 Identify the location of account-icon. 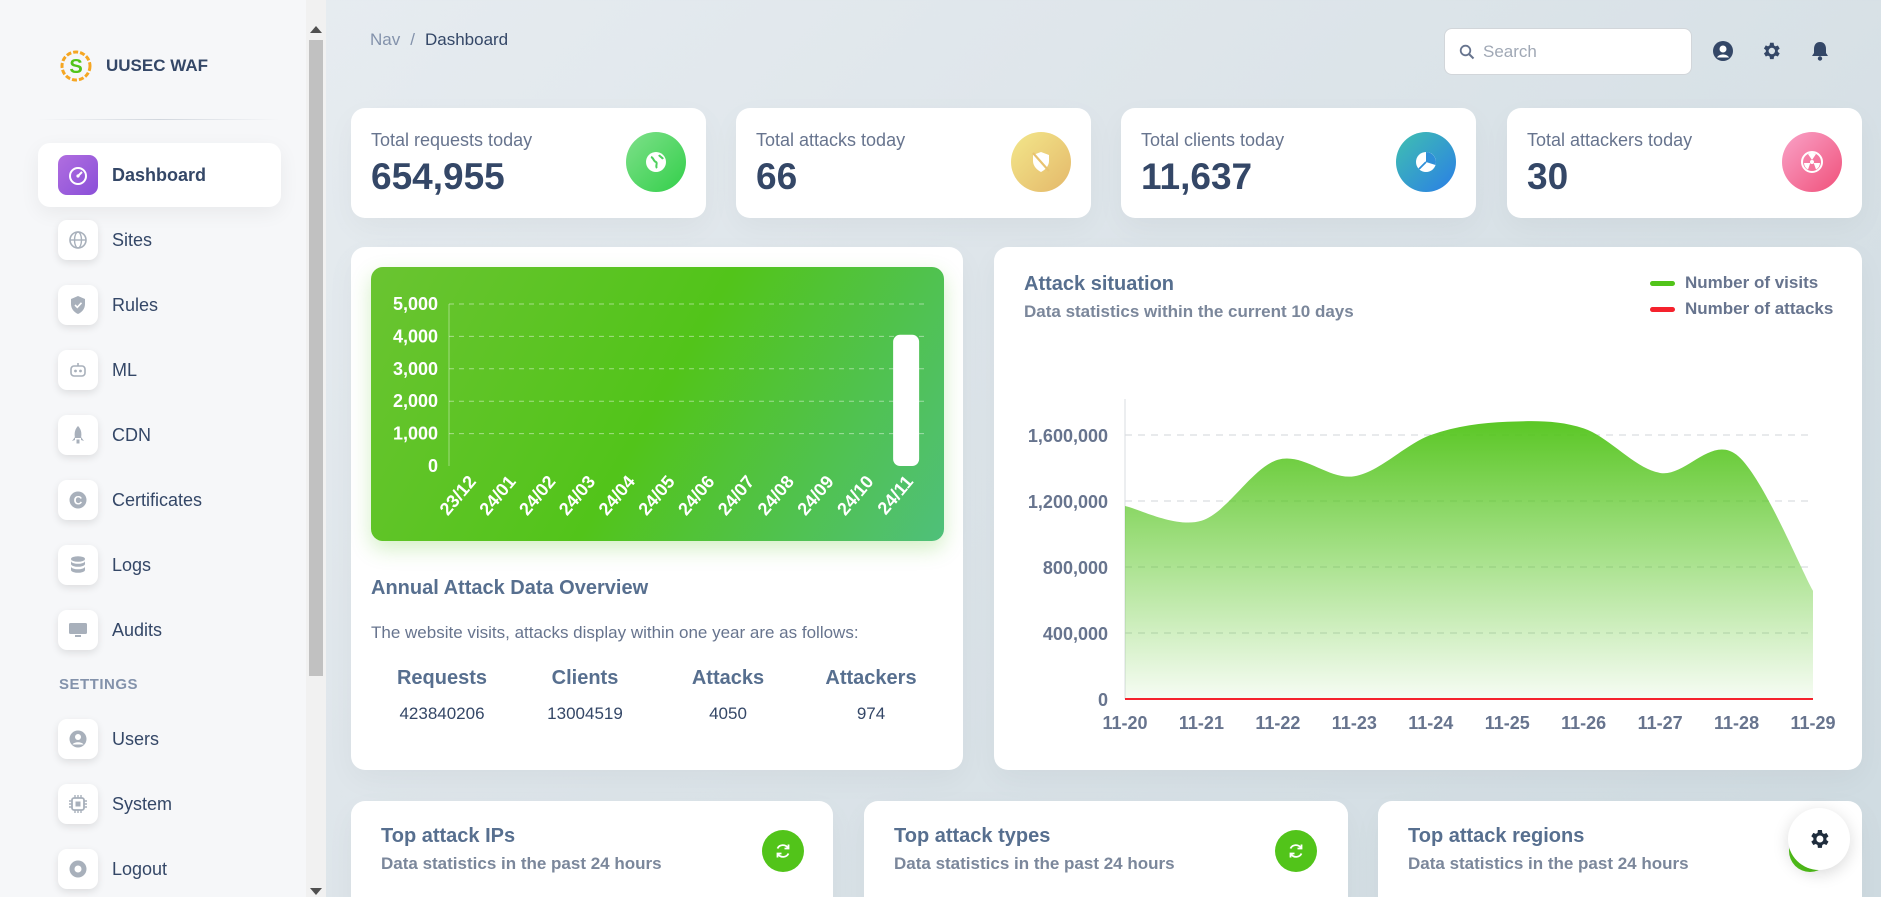
(1723, 51).